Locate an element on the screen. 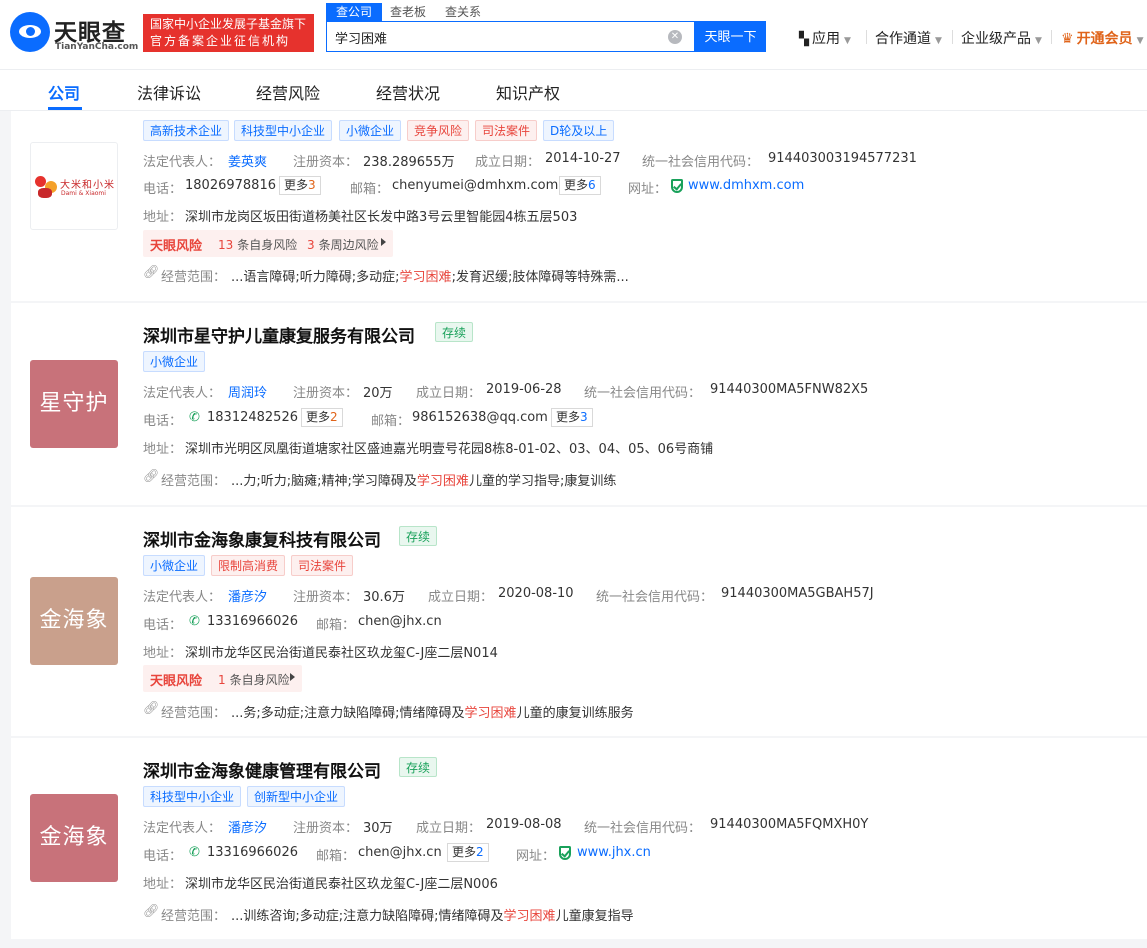 The image size is (1147, 948). tag-innovative-sme: 创新型中小企业 is located at coordinates (296, 796).